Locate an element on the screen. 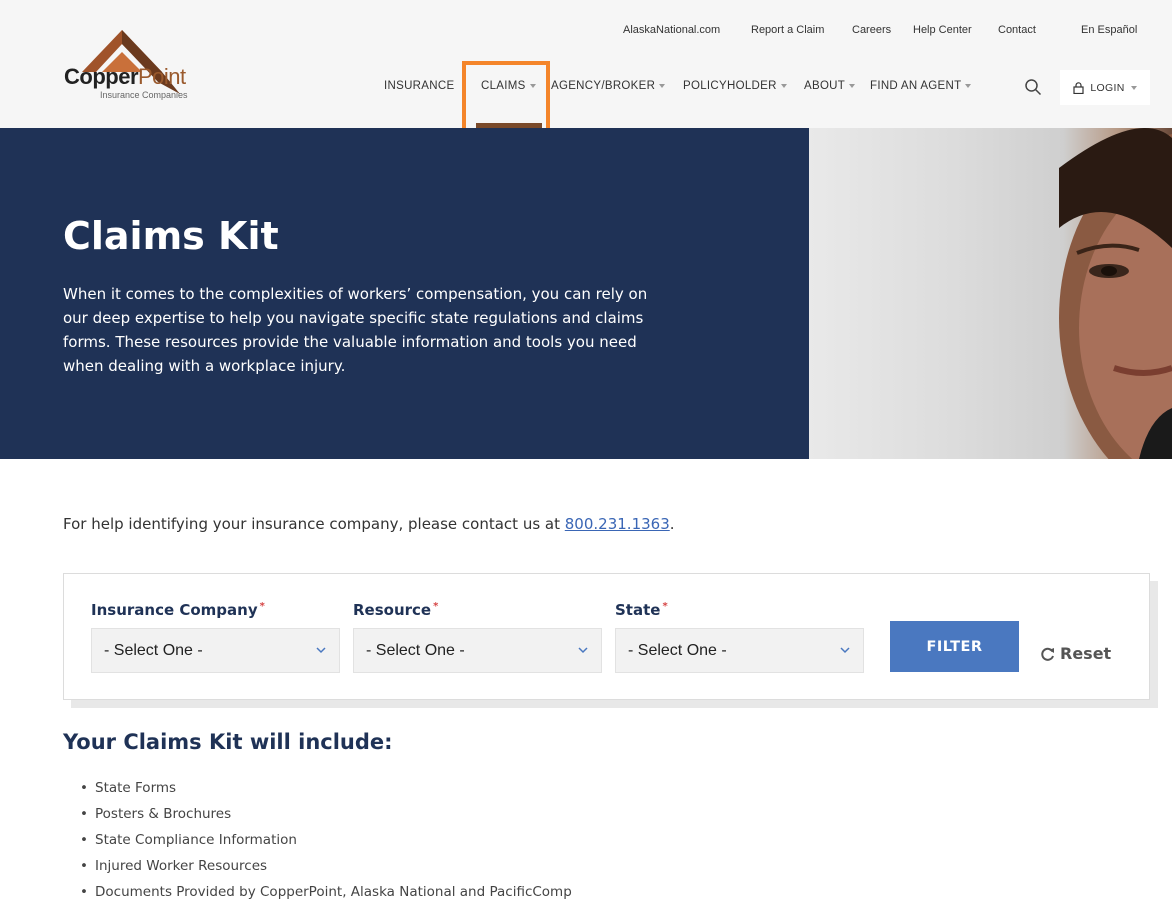 The width and height of the screenshot is (1172, 902). nav-policyholder-label: POLICYHOLDER is located at coordinates (730, 86).